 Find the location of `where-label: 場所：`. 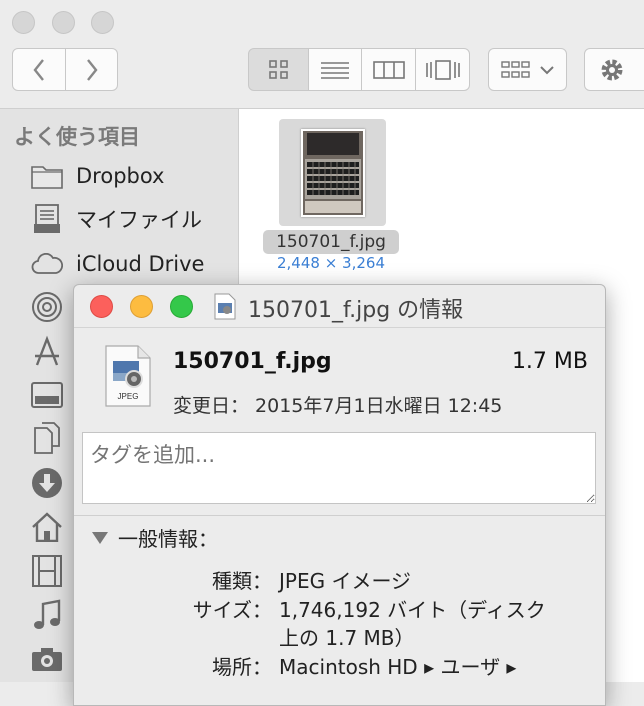

where-label: 場所： is located at coordinates (242, 667).